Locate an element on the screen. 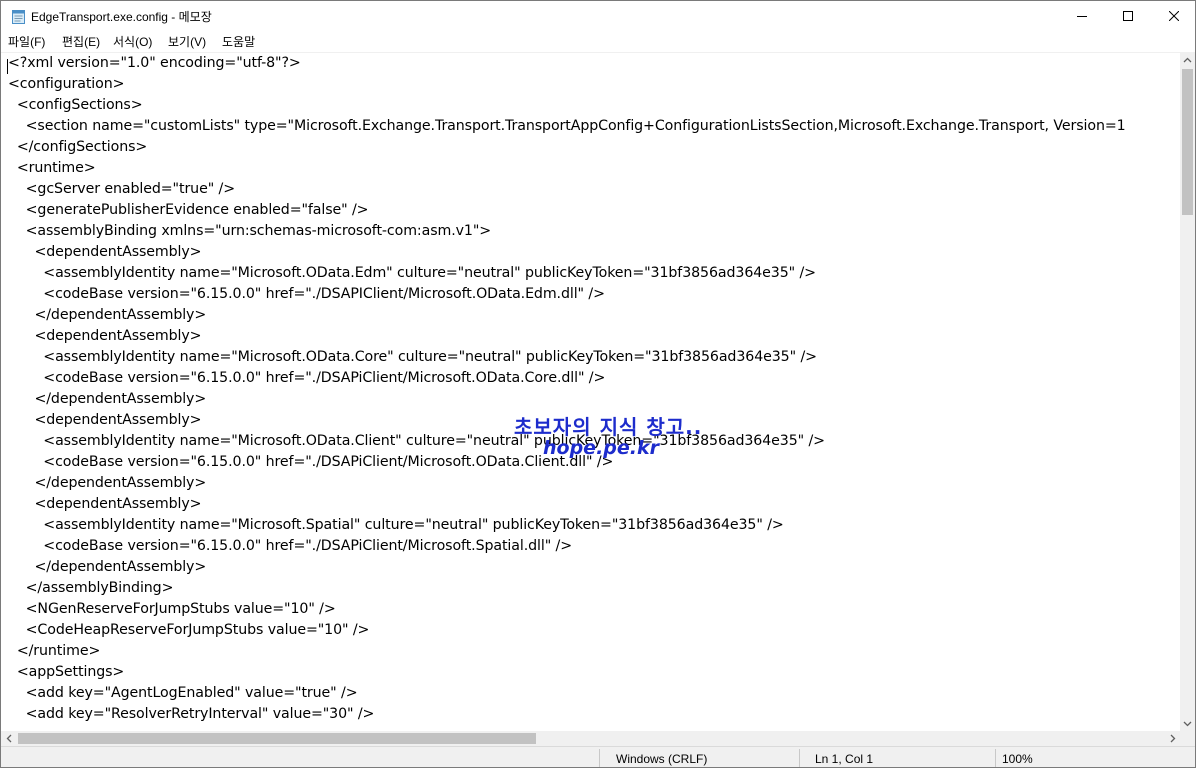  scroll-up-arrow is located at coordinates (1187, 59).